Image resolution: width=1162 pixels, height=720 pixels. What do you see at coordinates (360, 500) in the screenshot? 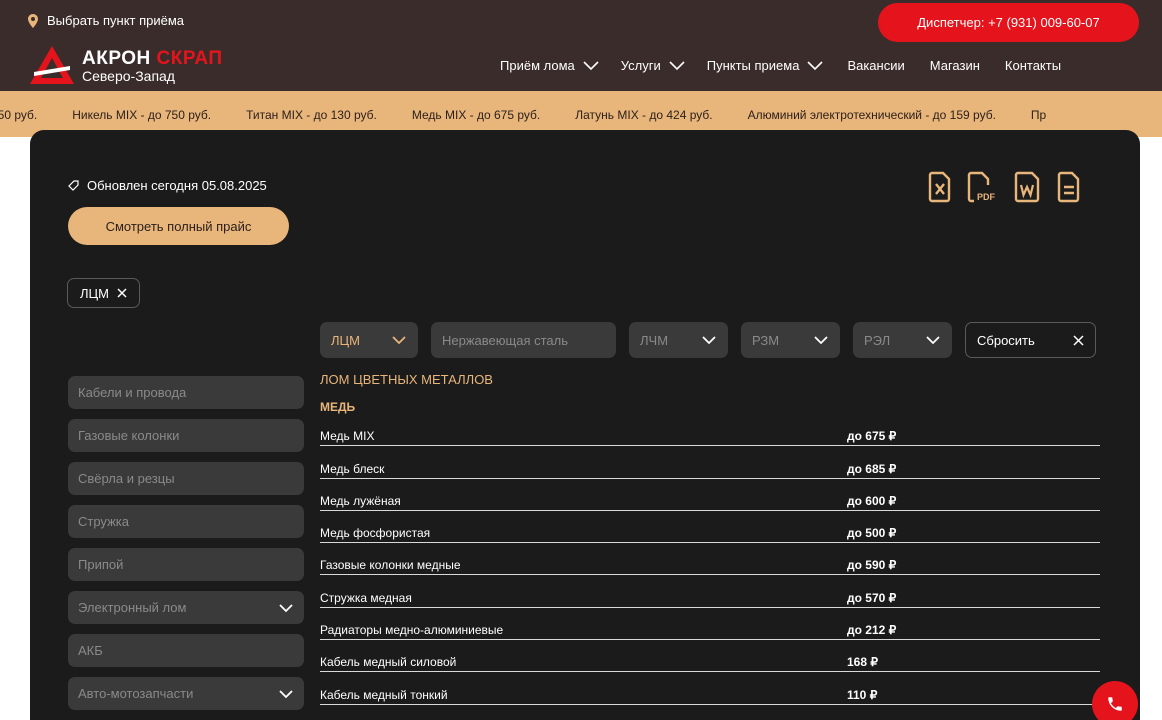
I see `item-name: Медь лужёная` at bounding box center [360, 500].